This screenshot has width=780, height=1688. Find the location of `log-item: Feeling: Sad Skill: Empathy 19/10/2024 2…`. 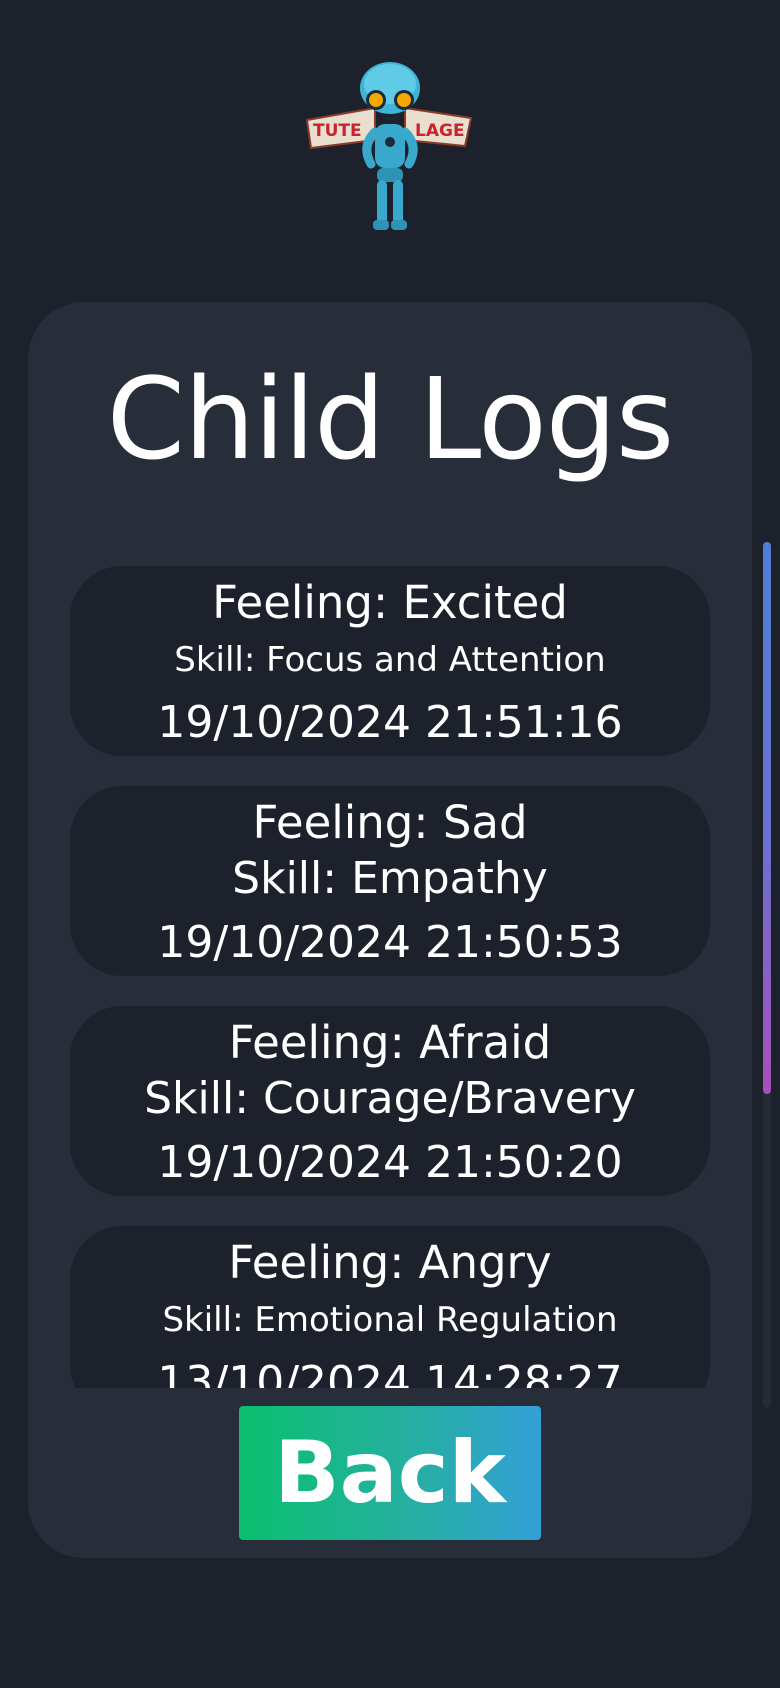

log-item: Feeling: Sad Skill: Empathy 19/10/2024 2… is located at coordinates (390, 881).